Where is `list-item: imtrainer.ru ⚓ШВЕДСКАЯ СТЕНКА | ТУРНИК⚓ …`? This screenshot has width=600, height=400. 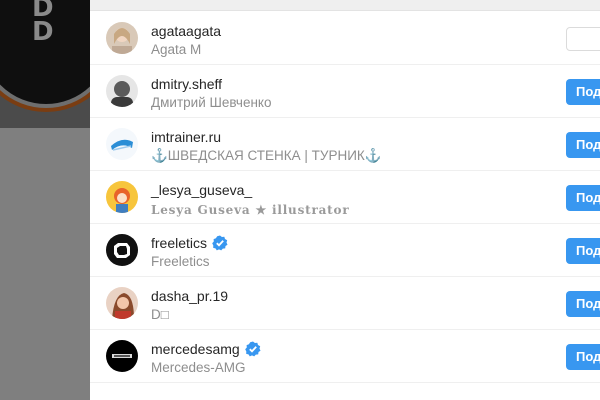
list-item: imtrainer.ru ⚓ШВЕДСКАЯ СТЕНКА | ТУРНИК⚓ … is located at coordinates (345, 144).